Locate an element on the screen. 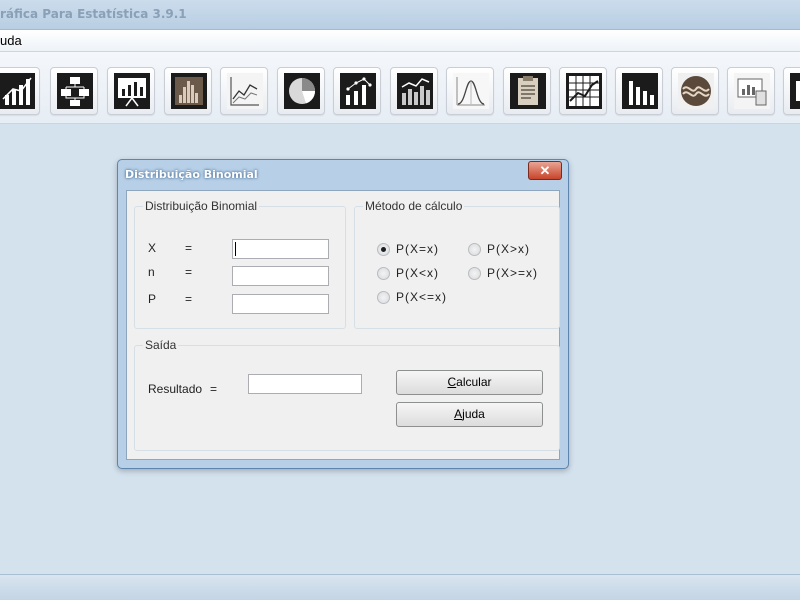  bar-line-chart-icon is located at coordinates (415, 91).